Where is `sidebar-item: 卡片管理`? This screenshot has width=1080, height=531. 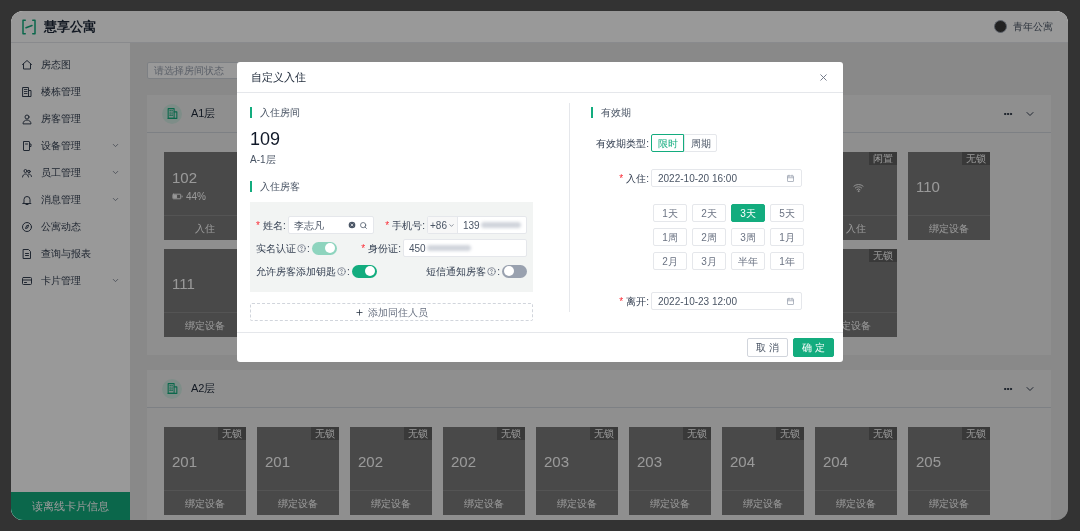 sidebar-item: 卡片管理 is located at coordinates (70, 280).